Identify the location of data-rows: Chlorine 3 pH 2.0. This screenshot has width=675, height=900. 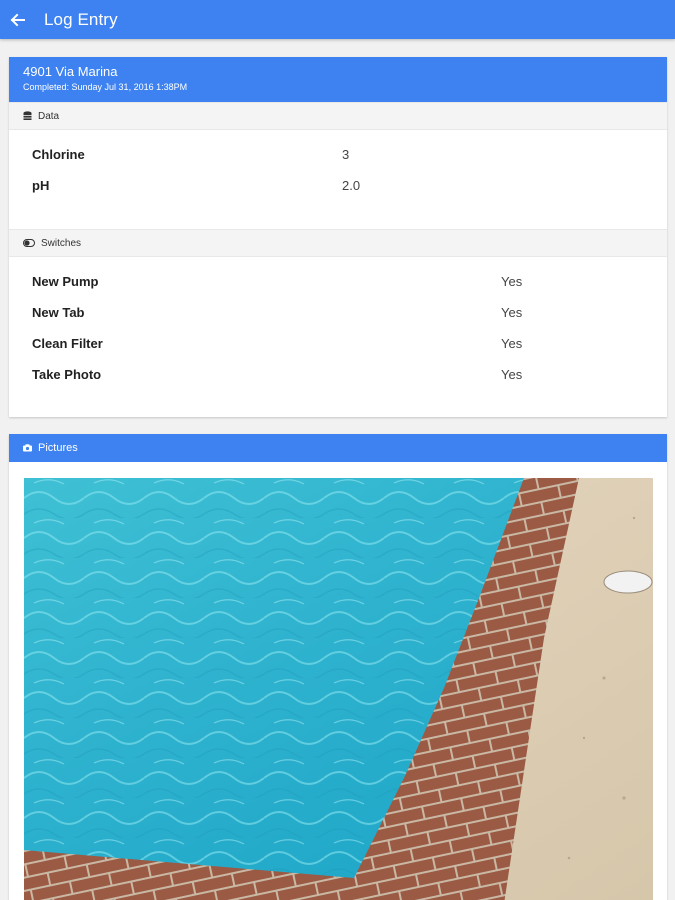
(338, 179).